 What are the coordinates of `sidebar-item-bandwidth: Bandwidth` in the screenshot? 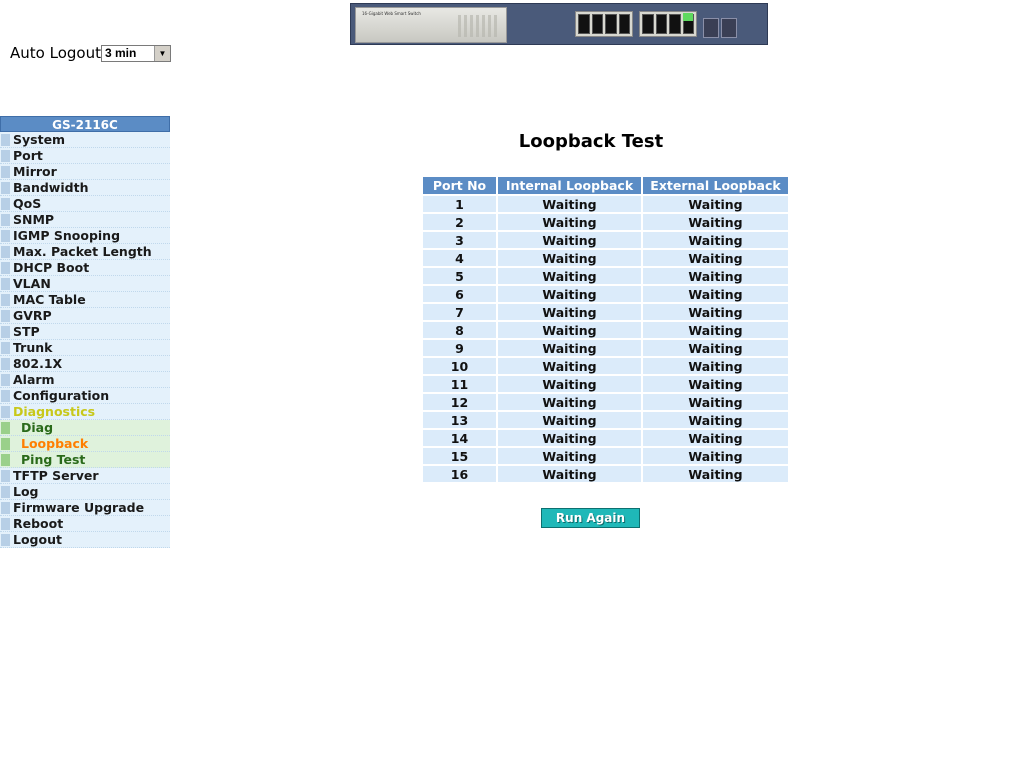 It's located at (85, 188).